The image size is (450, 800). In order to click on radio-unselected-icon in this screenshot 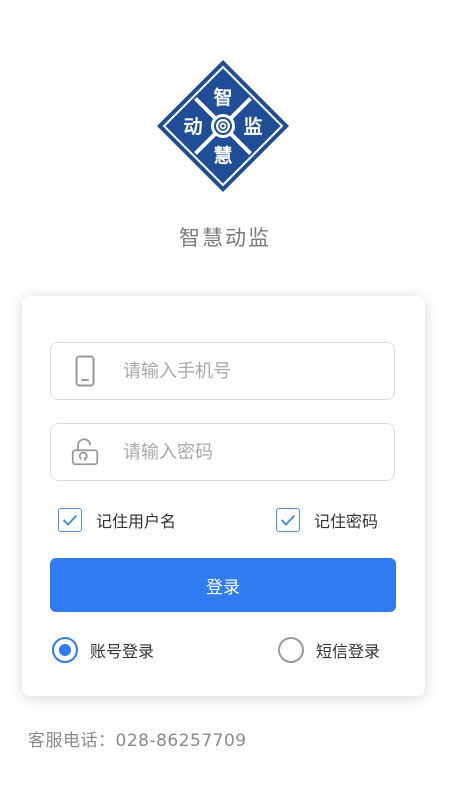, I will do `click(291, 650)`.